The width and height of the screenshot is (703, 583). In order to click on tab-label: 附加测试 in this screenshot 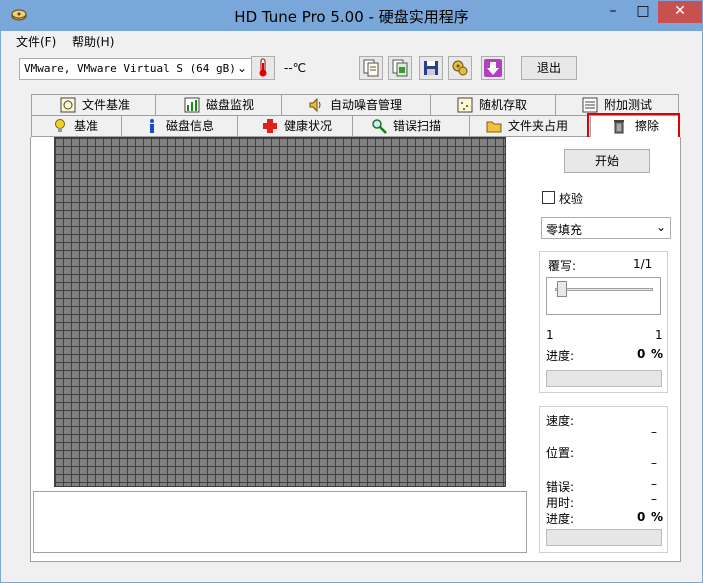, I will do `click(628, 105)`.